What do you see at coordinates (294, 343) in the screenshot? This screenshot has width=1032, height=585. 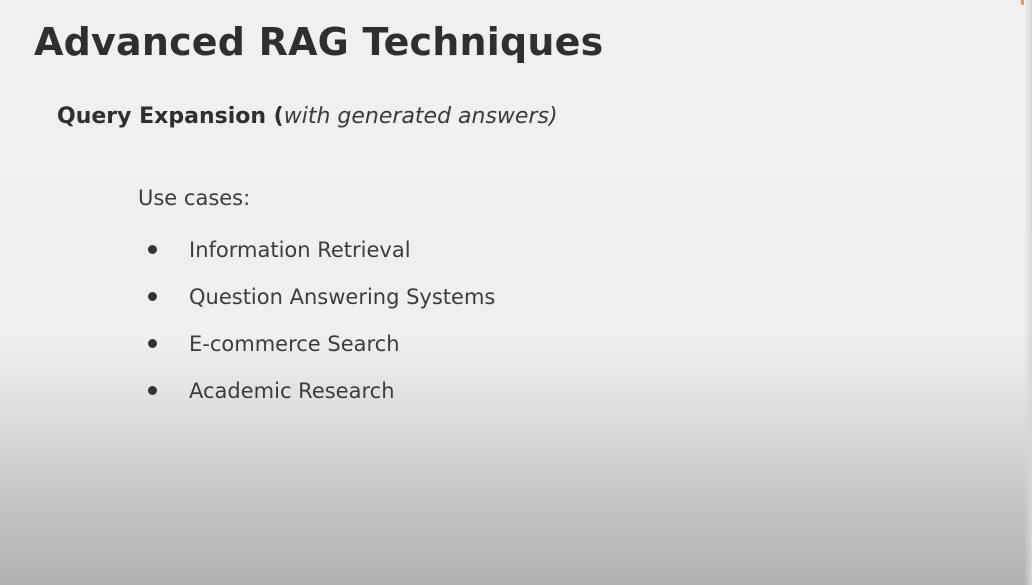 I see `list-item-text: E-commerce Search` at bounding box center [294, 343].